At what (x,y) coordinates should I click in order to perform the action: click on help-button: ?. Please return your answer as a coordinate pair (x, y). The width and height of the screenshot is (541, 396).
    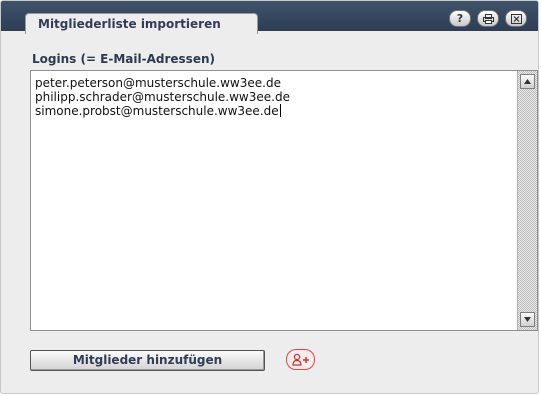
    Looking at the image, I should click on (460, 18).